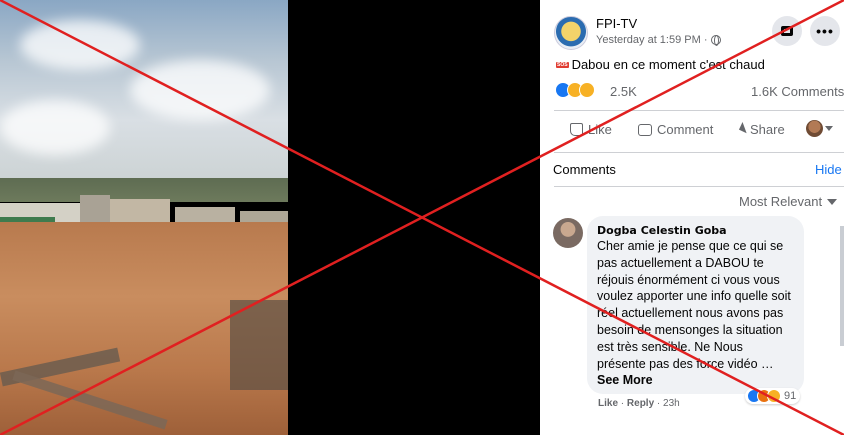  I want to click on messenger-icon, so click(787, 31).